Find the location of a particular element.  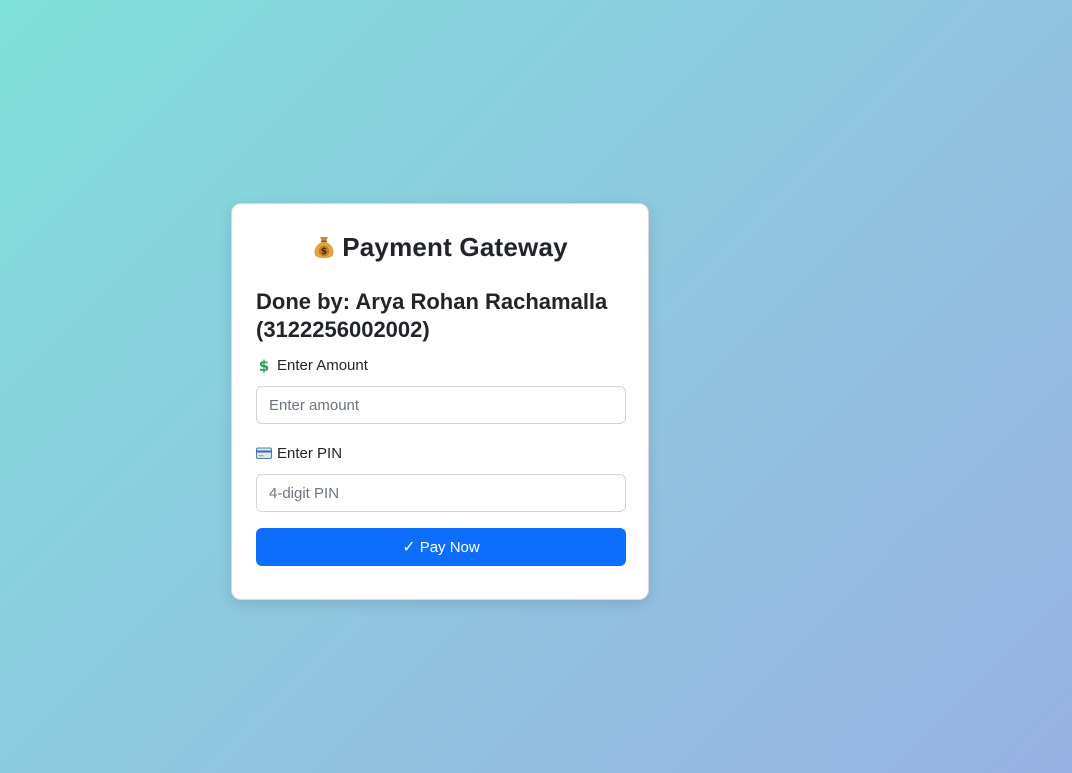

pin-label: Enter PIN is located at coordinates (440, 453).